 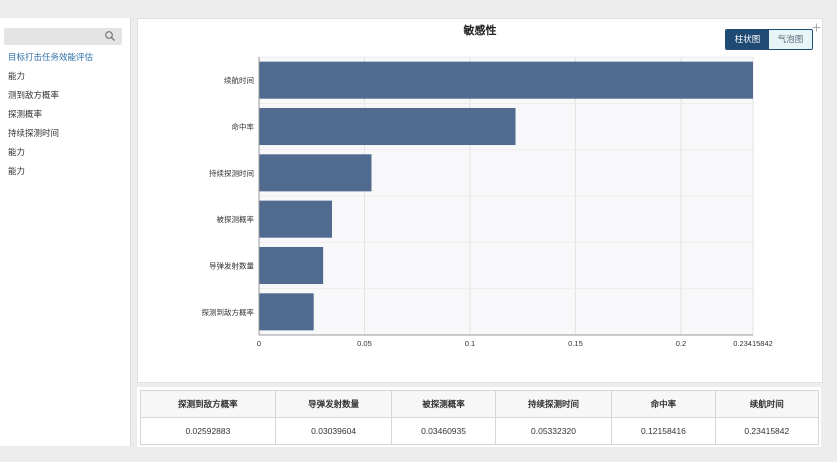 I want to click on tree-list: 目标打击任务效能评估 能力 测到敌方概率 探测概率 持续探测时间 能力 能力, so click(x=65, y=114).